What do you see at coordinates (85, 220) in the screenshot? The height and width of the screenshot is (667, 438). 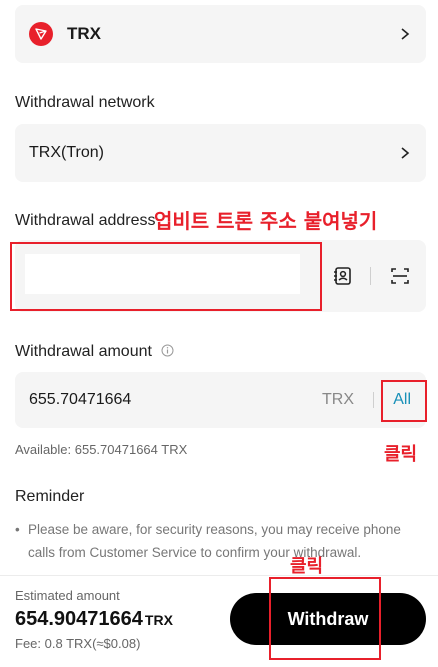 I see `address-label: Withdrawal address` at bounding box center [85, 220].